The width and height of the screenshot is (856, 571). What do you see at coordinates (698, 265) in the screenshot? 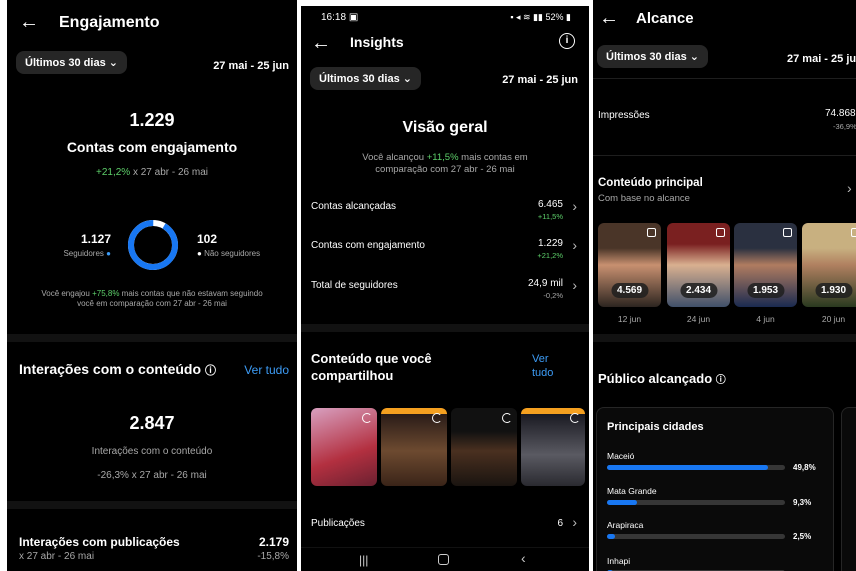
I see `top-content-thumbnail: 2.434` at bounding box center [698, 265].